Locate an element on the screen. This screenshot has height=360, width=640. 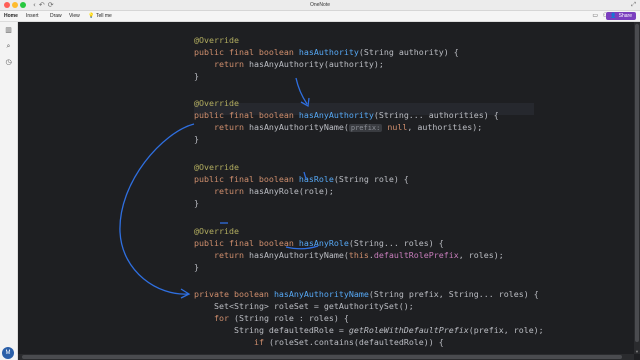
avatar: M is located at coordinates (8, 353).